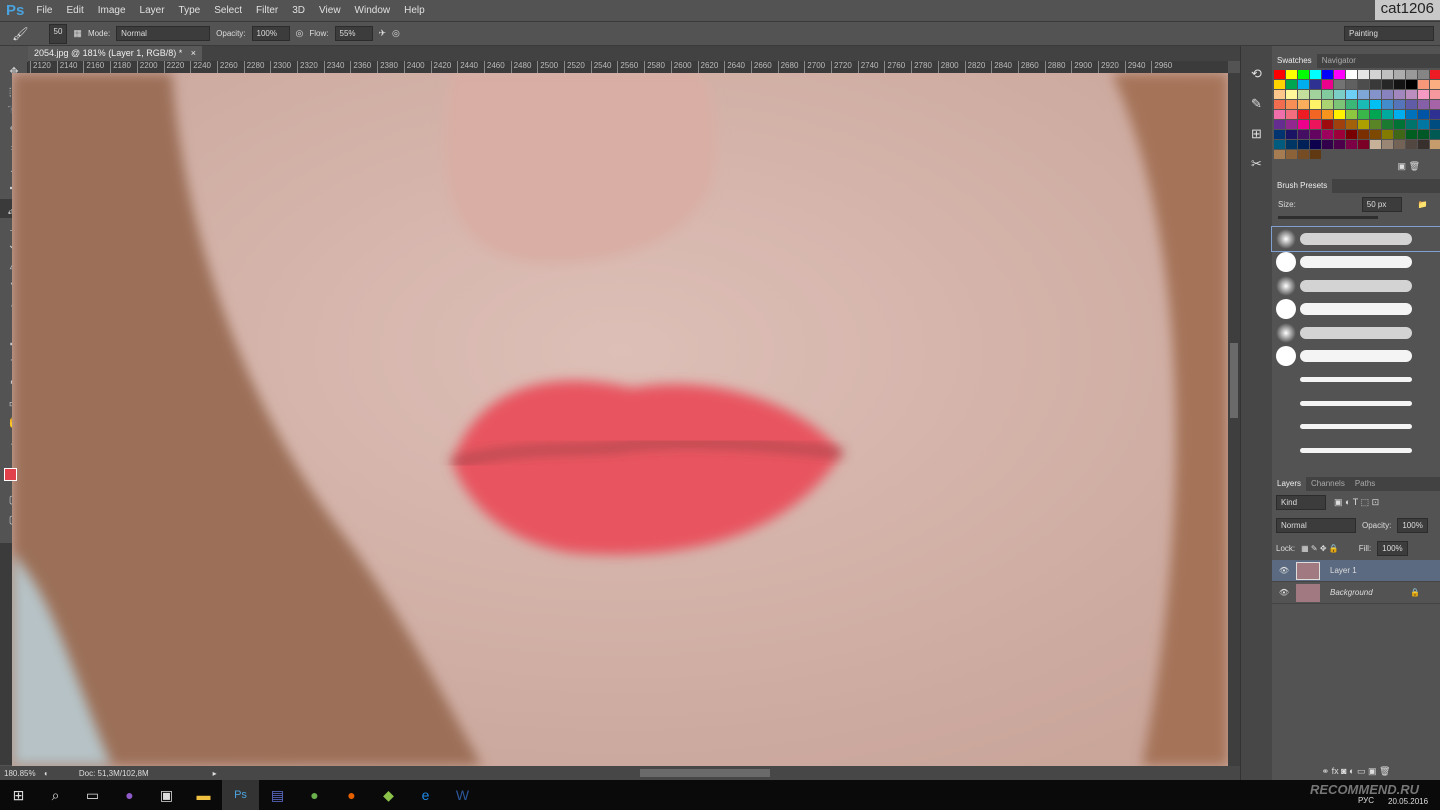 The image size is (1440, 810). Describe the element at coordinates (351, 795) in the screenshot. I see `firefox-icon: ●` at that location.